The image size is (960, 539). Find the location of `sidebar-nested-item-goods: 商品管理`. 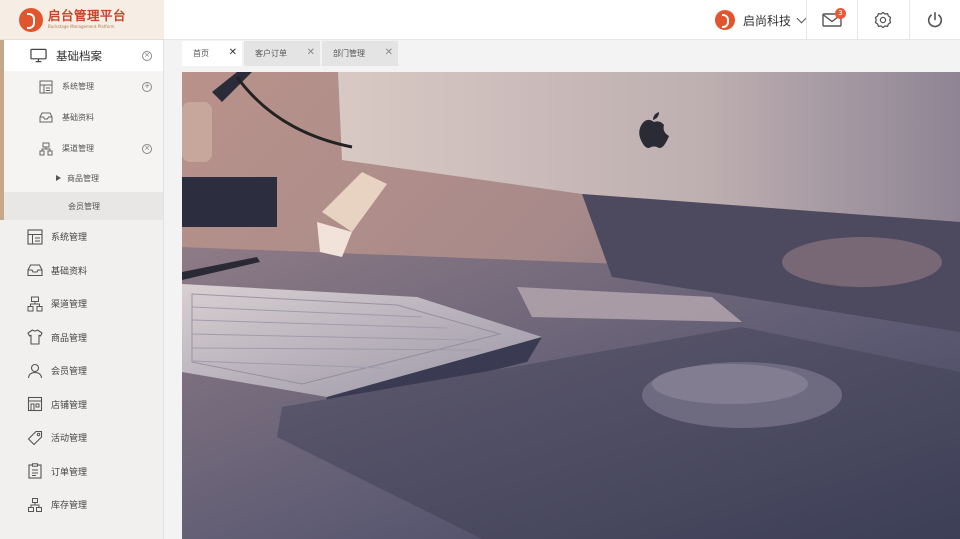

sidebar-nested-item-goods: 商品管理 is located at coordinates (83, 178).